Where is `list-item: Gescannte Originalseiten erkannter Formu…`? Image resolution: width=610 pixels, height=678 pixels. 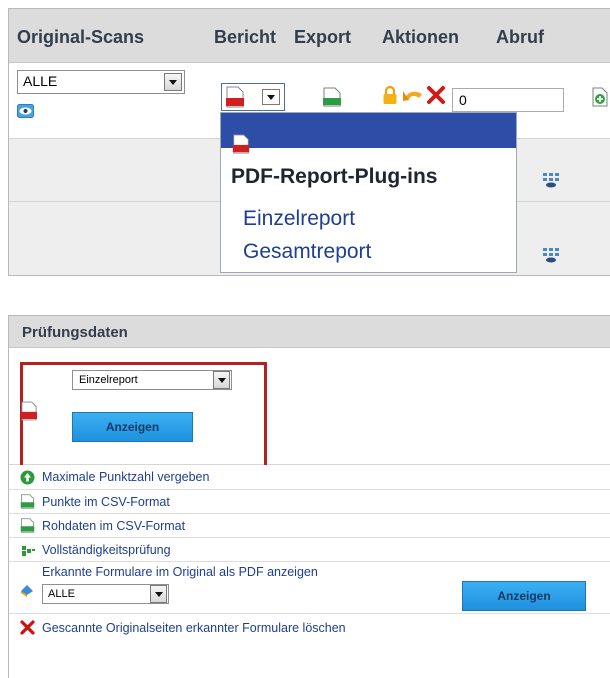 list-item: Gescannte Originalseiten erkannter Formu… is located at coordinates (309, 628).